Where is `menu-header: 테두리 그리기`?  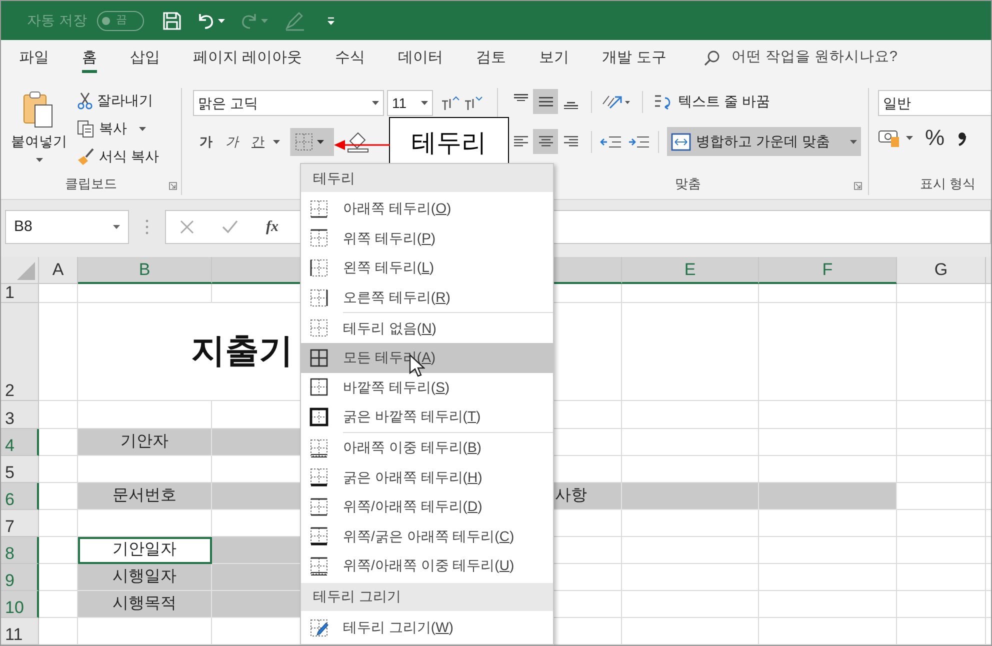
menu-header: 테두리 그리기 is located at coordinates (427, 596).